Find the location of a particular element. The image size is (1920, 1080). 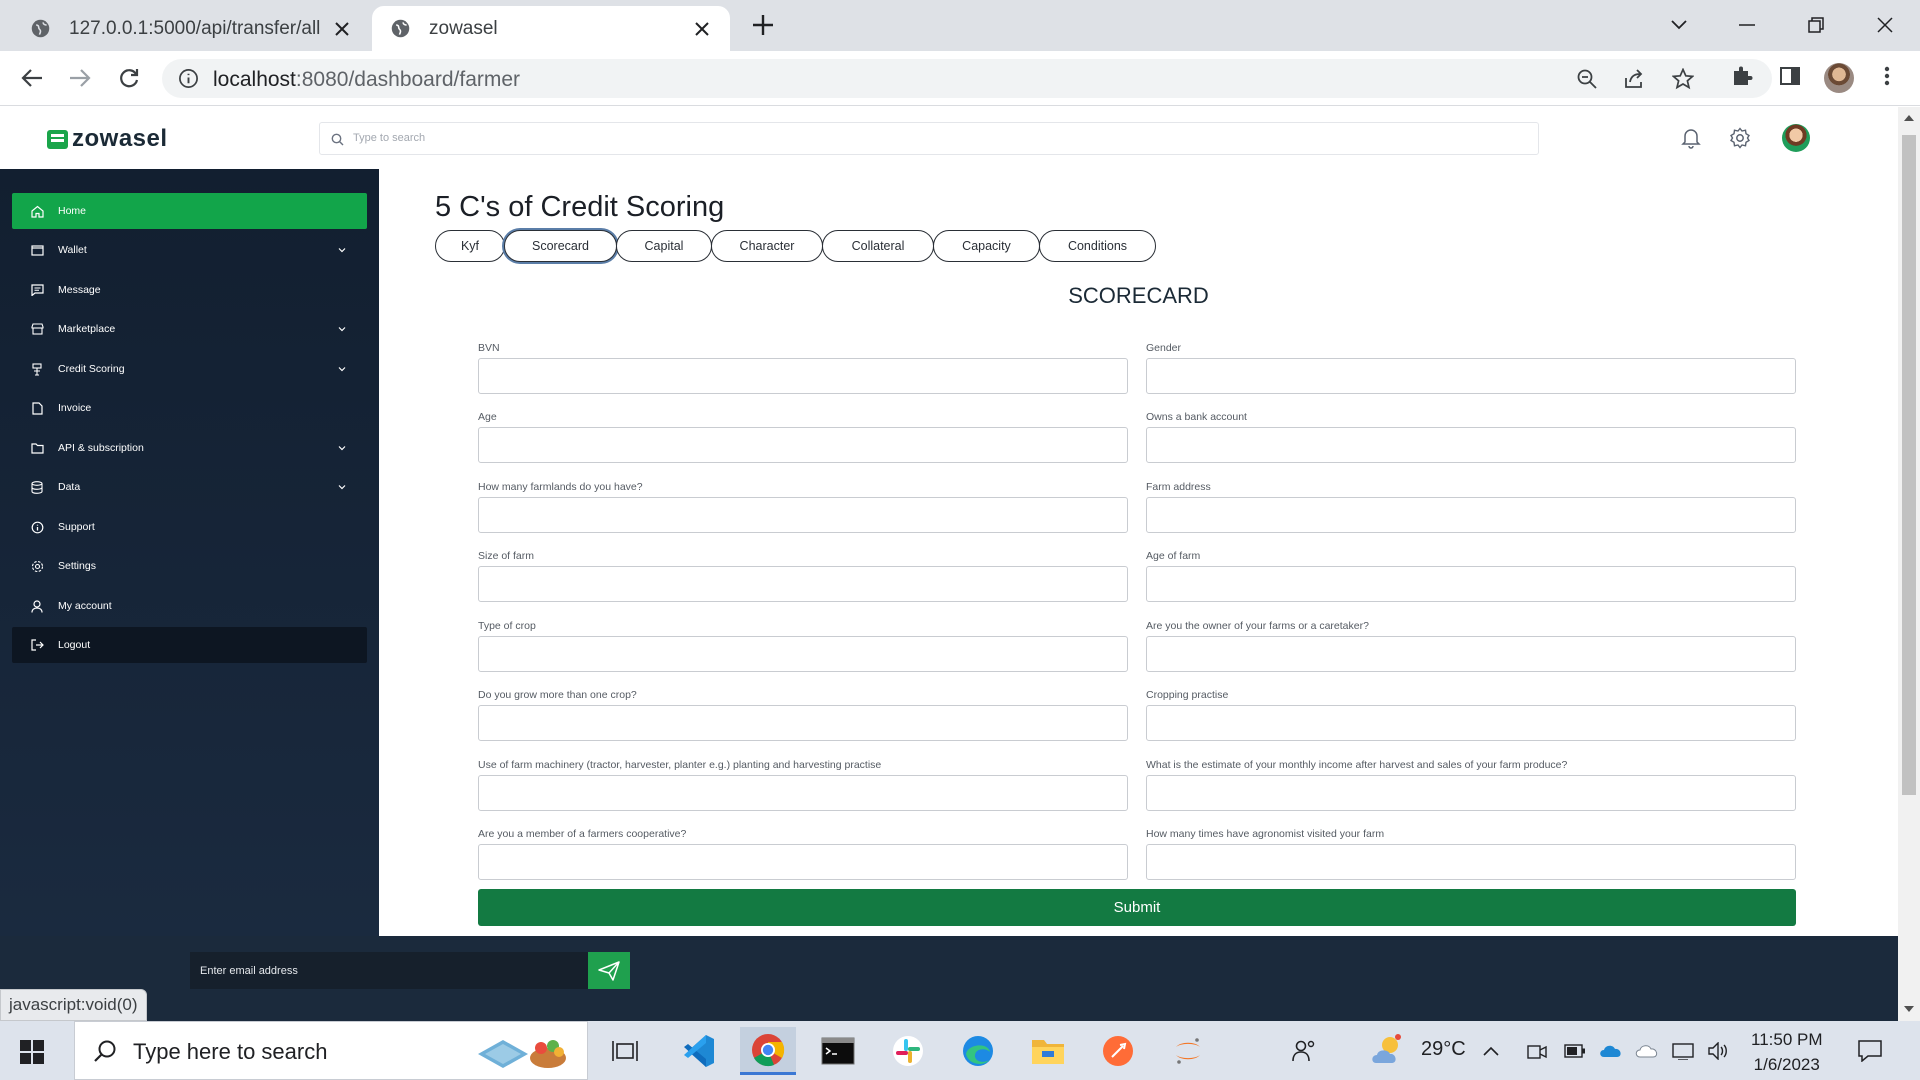

sidebar-item-message: Message is located at coordinates (189, 290).